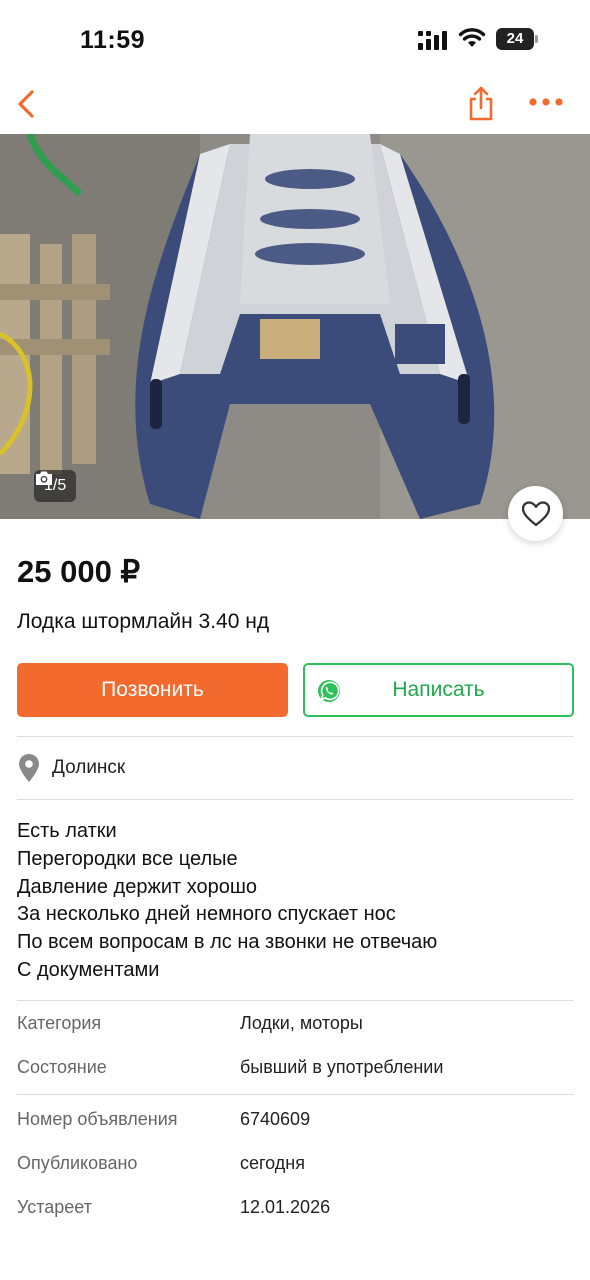 This screenshot has width=590, height=1280. I want to click on detail-row-category: Категория Лодки, моторы, so click(297, 1027).